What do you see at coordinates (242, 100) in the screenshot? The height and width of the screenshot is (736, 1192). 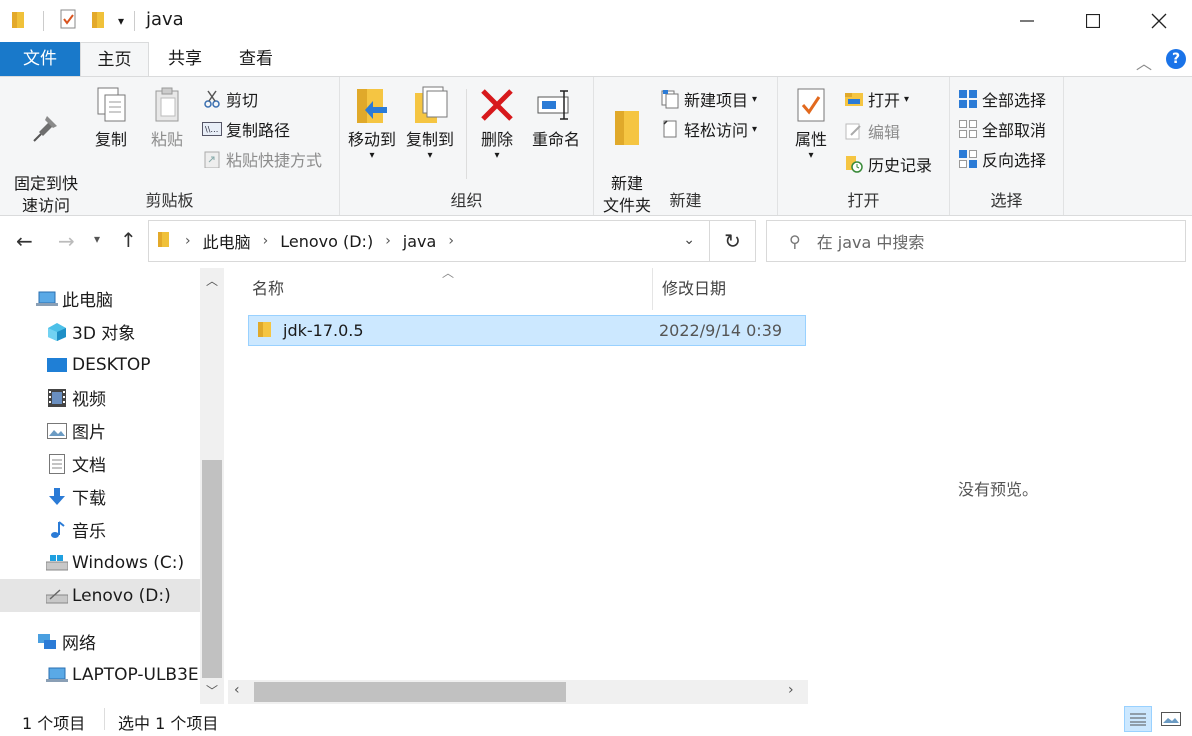 I see `cut-label: 剪切` at bounding box center [242, 100].